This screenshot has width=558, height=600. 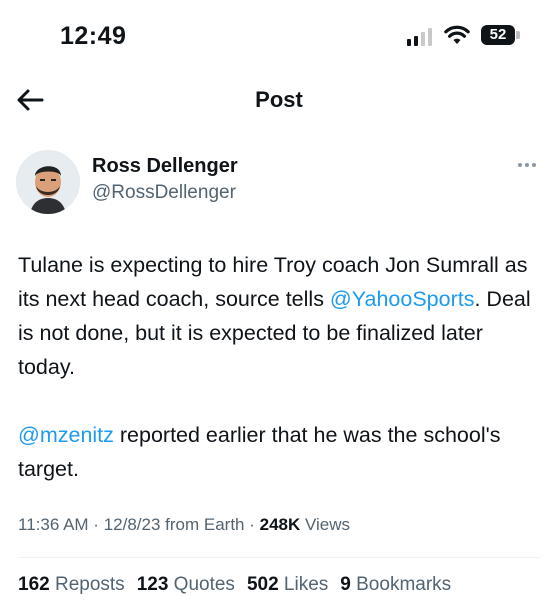 What do you see at coordinates (518, 35) in the screenshot?
I see `battery-tip` at bounding box center [518, 35].